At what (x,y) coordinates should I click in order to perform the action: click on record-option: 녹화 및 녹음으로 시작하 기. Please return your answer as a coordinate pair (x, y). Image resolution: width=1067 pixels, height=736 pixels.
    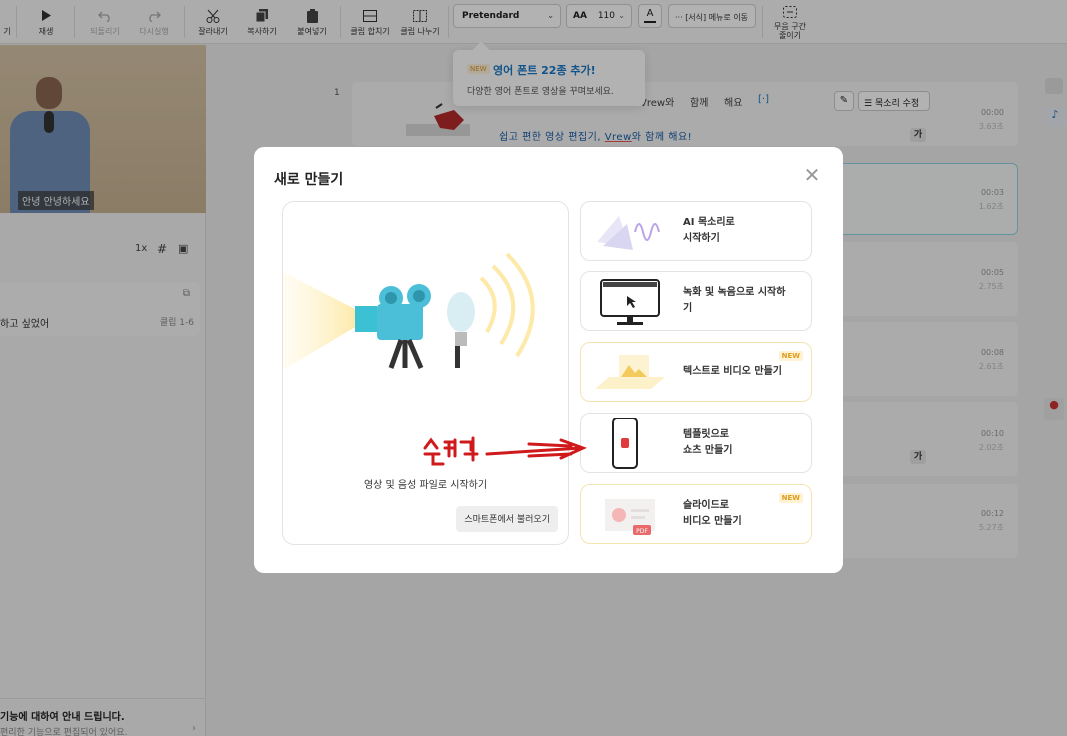
    Looking at the image, I should click on (696, 301).